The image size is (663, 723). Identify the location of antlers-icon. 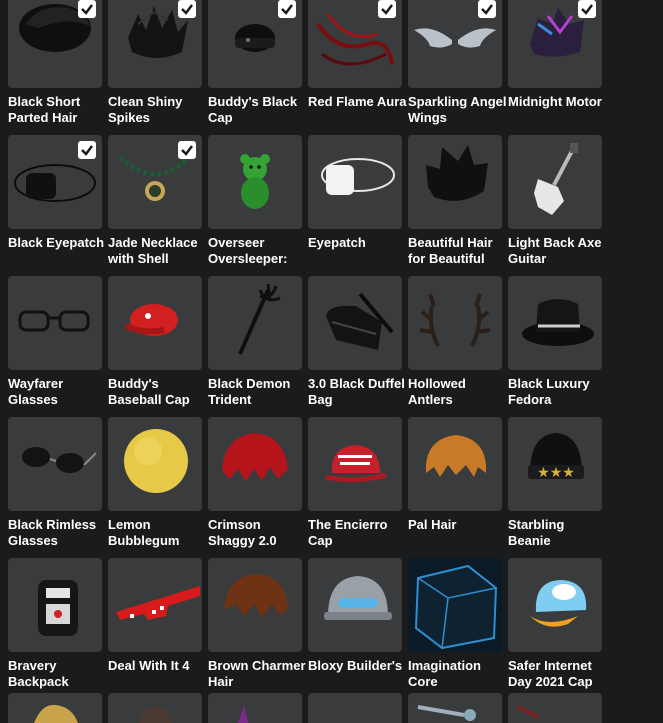
(455, 320).